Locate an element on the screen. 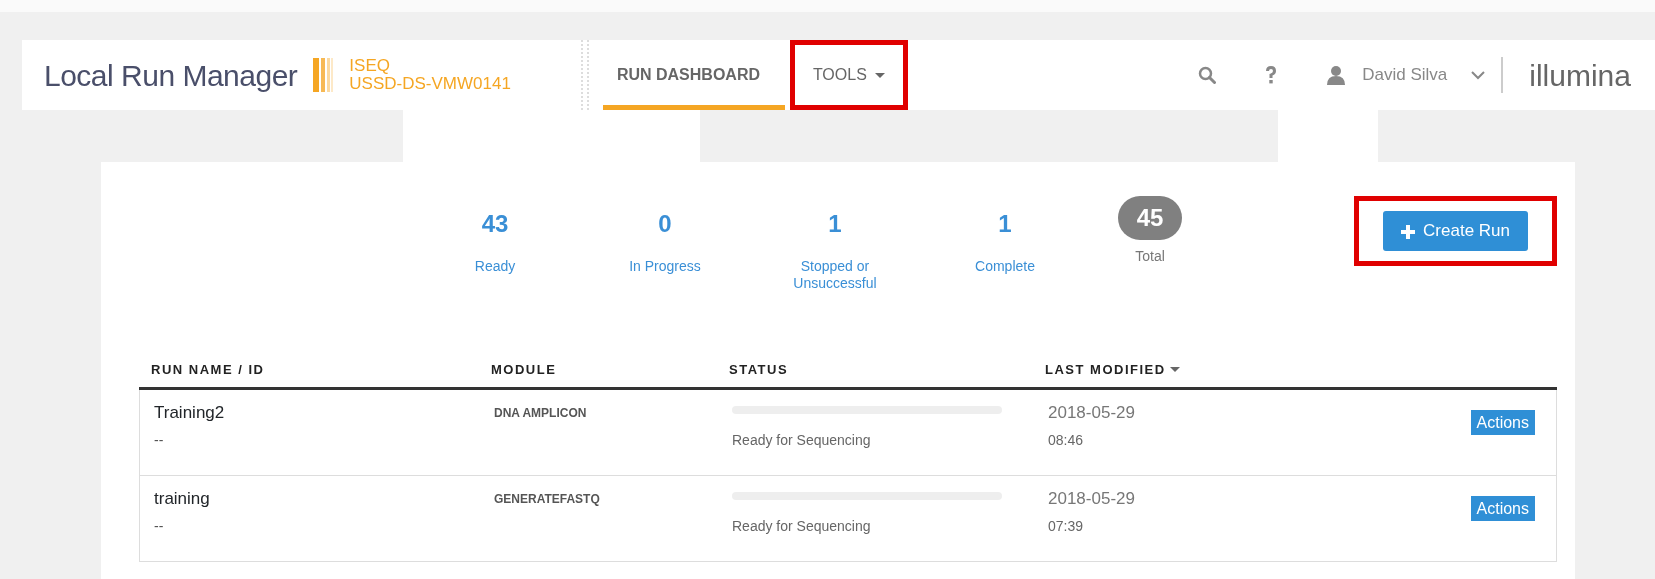 This screenshot has height=579, width=1655. column-header: MODULE is located at coordinates (524, 369).